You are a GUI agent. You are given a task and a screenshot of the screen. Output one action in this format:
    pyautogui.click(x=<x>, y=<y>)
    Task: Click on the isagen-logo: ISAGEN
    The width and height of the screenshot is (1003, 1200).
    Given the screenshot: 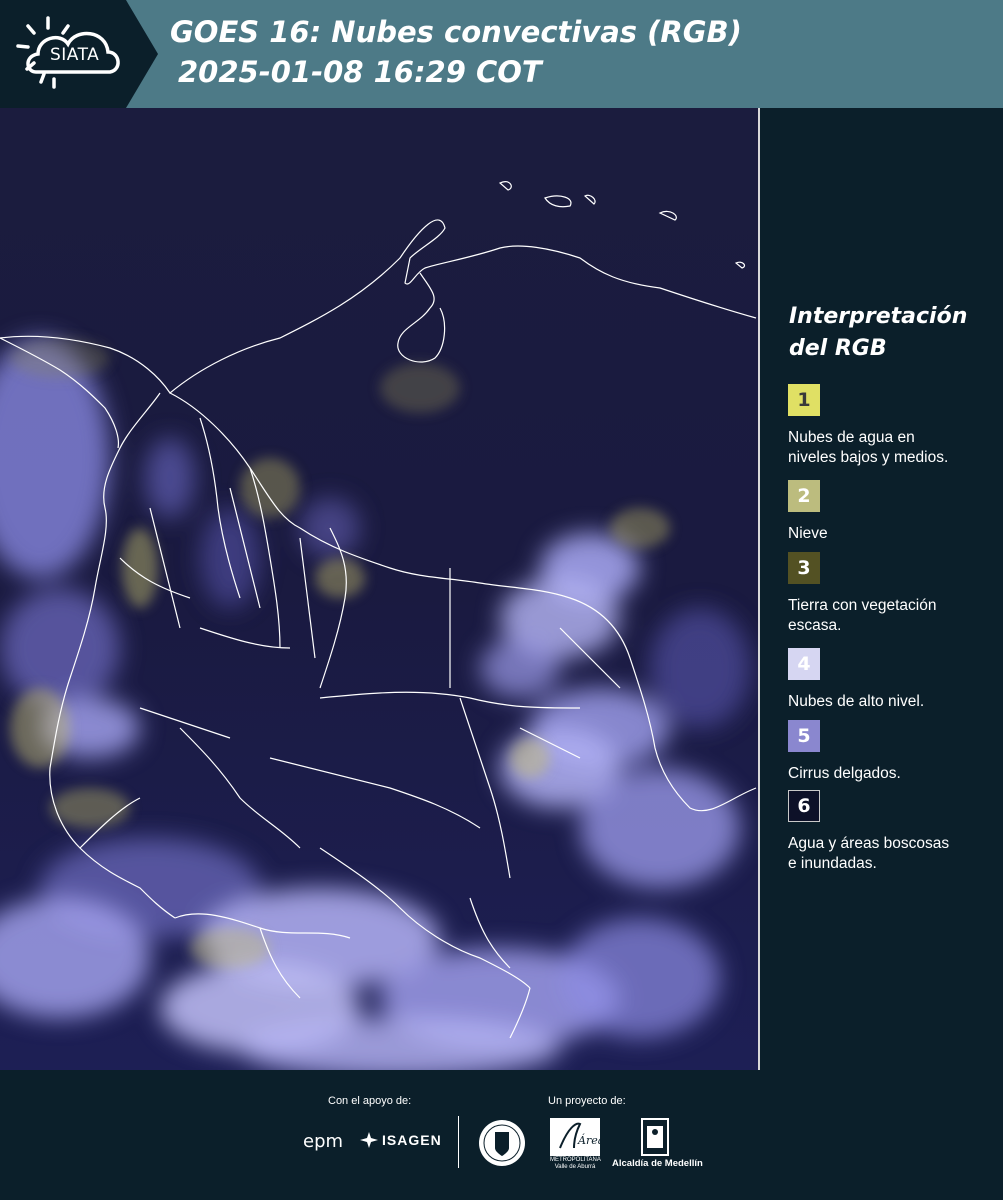 What is the action you would take?
    pyautogui.click(x=401, y=1140)
    